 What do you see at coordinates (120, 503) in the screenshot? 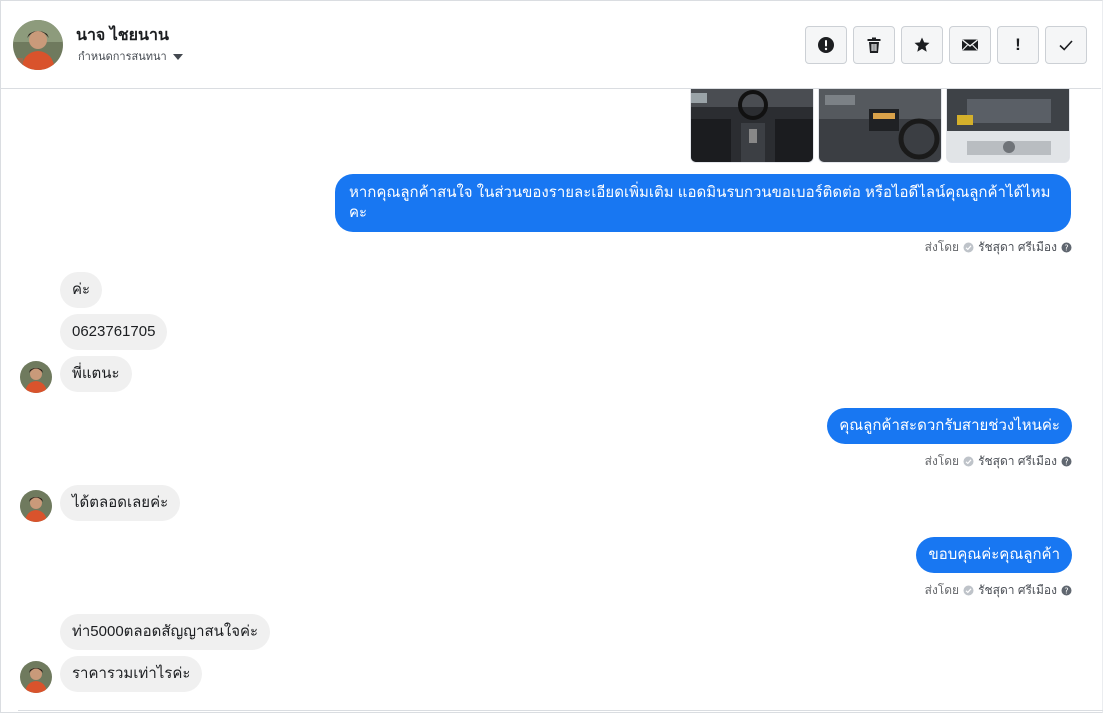
I see `incoming-message: ได้ตลอดเลยค่ะ` at bounding box center [120, 503].